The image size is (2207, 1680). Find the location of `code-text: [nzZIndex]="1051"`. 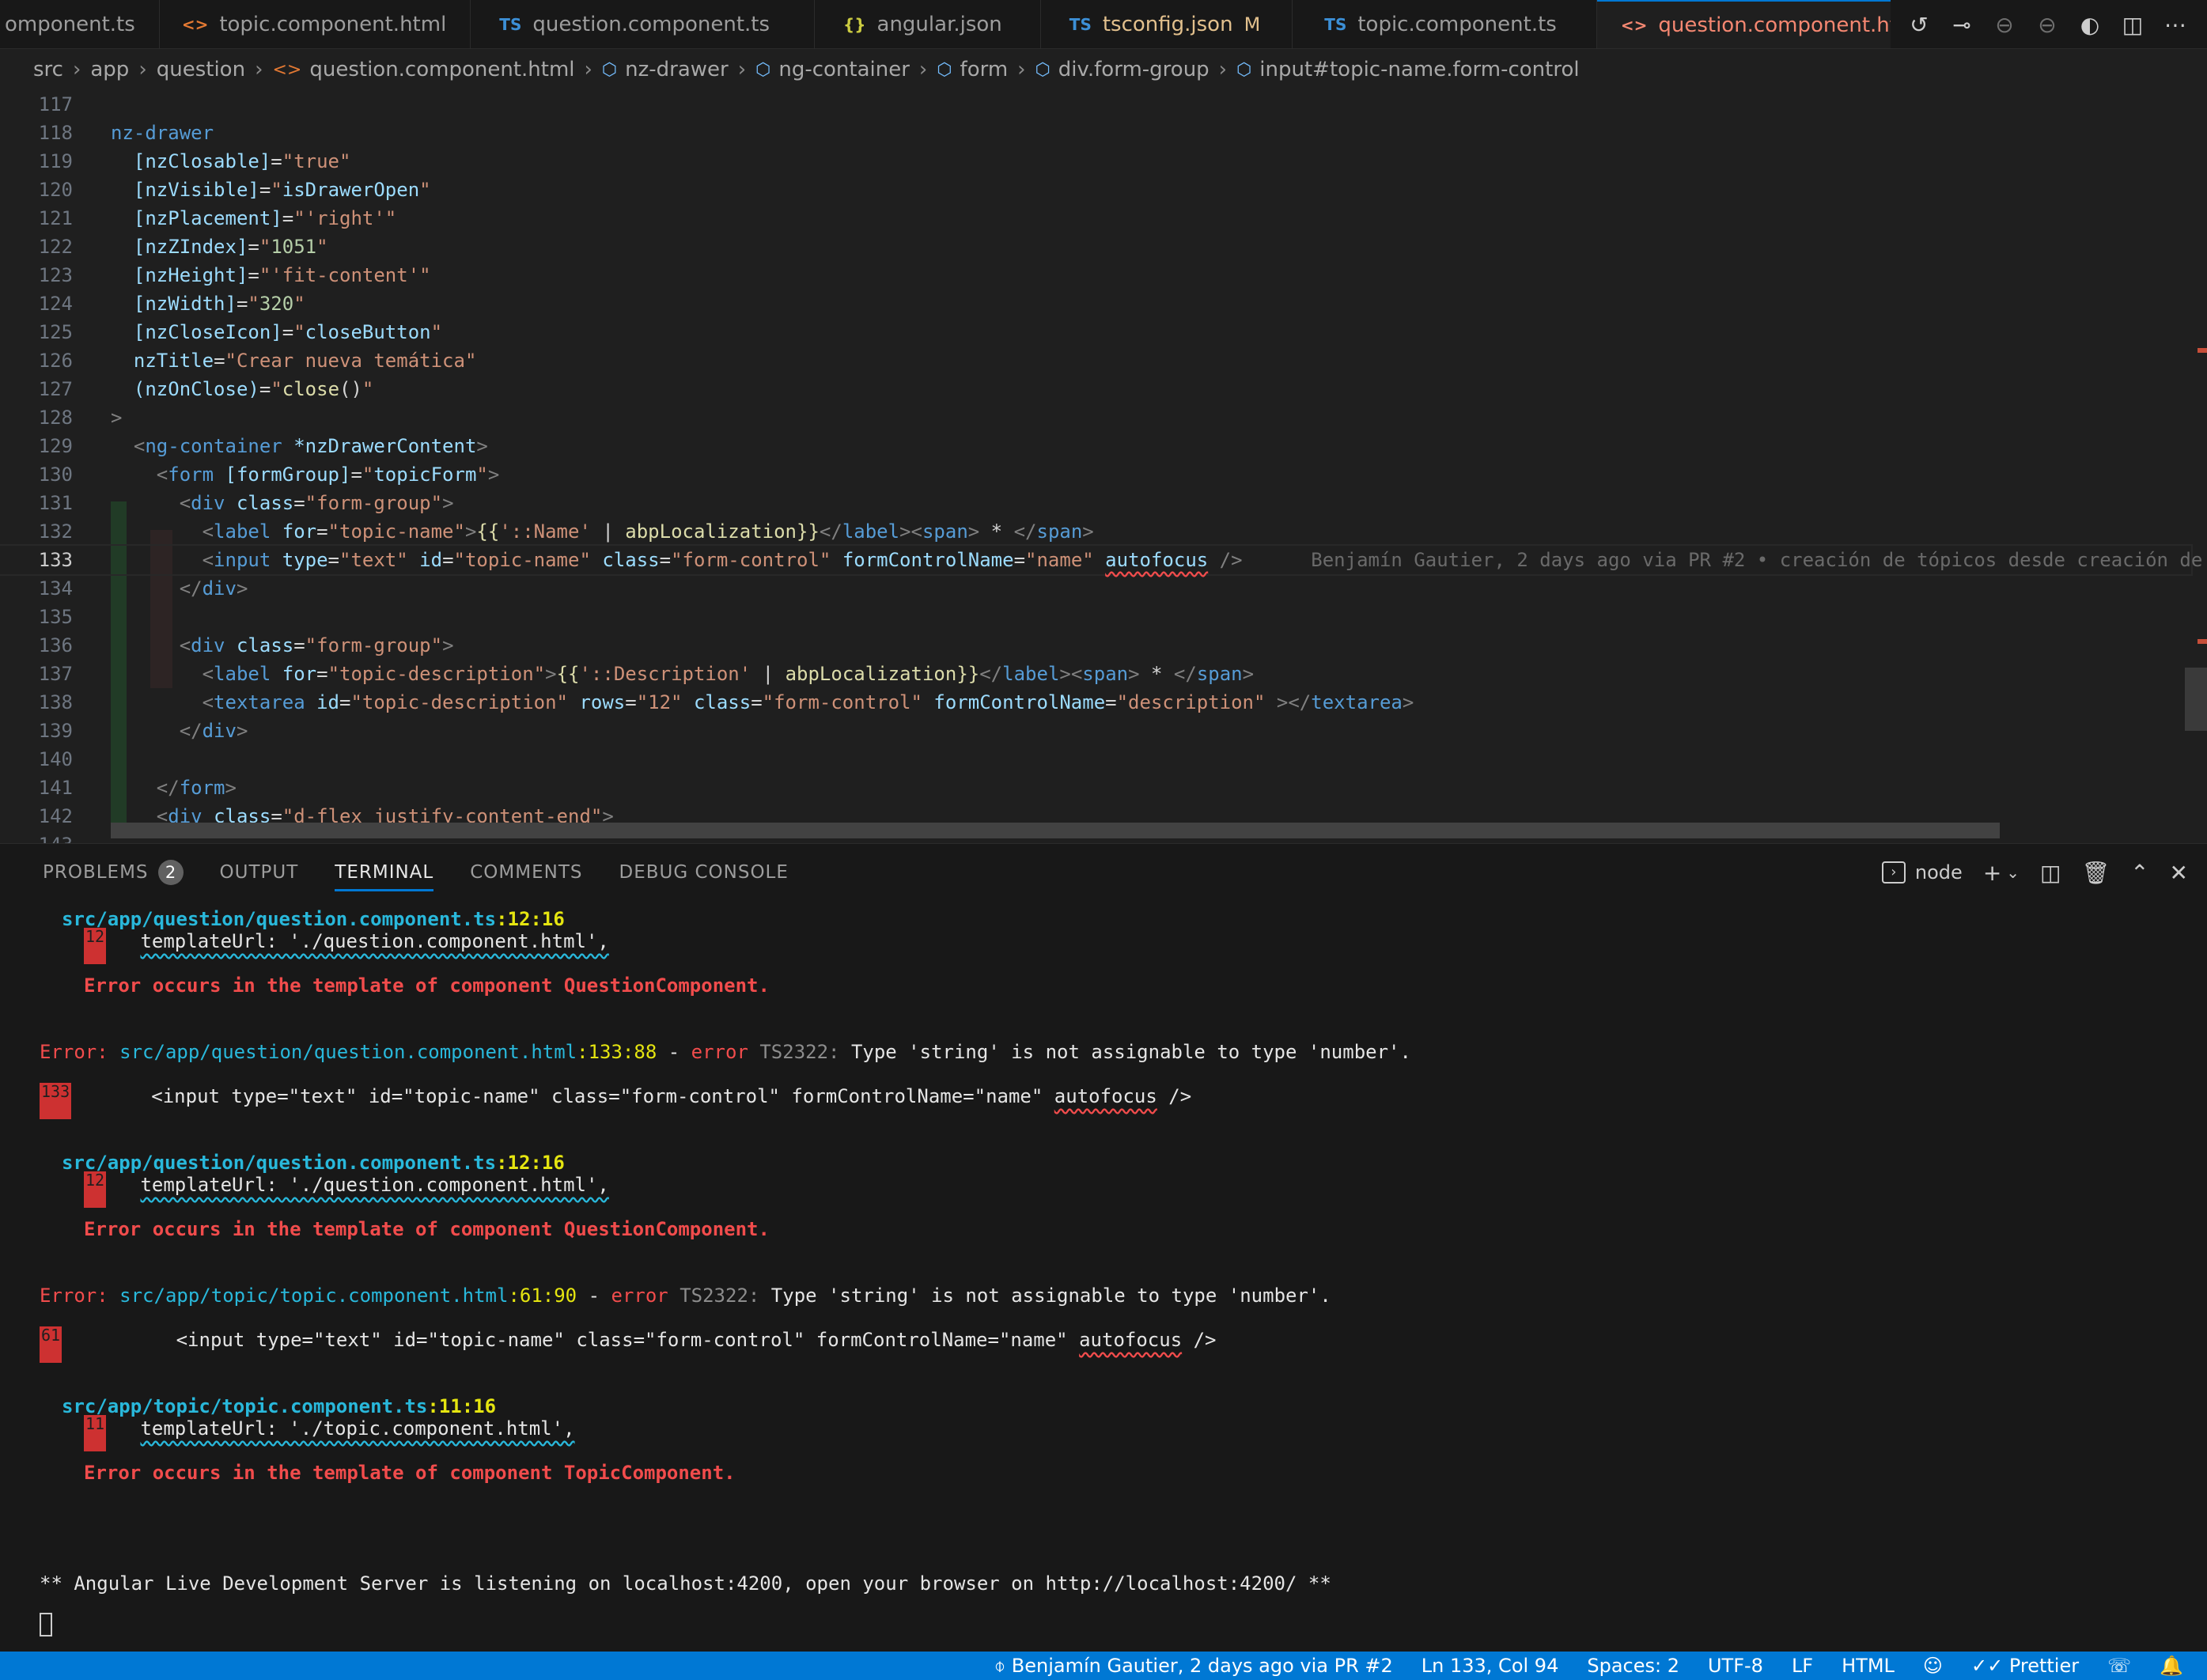

code-text: [nzZIndex]="1051" is located at coordinates (231, 247).